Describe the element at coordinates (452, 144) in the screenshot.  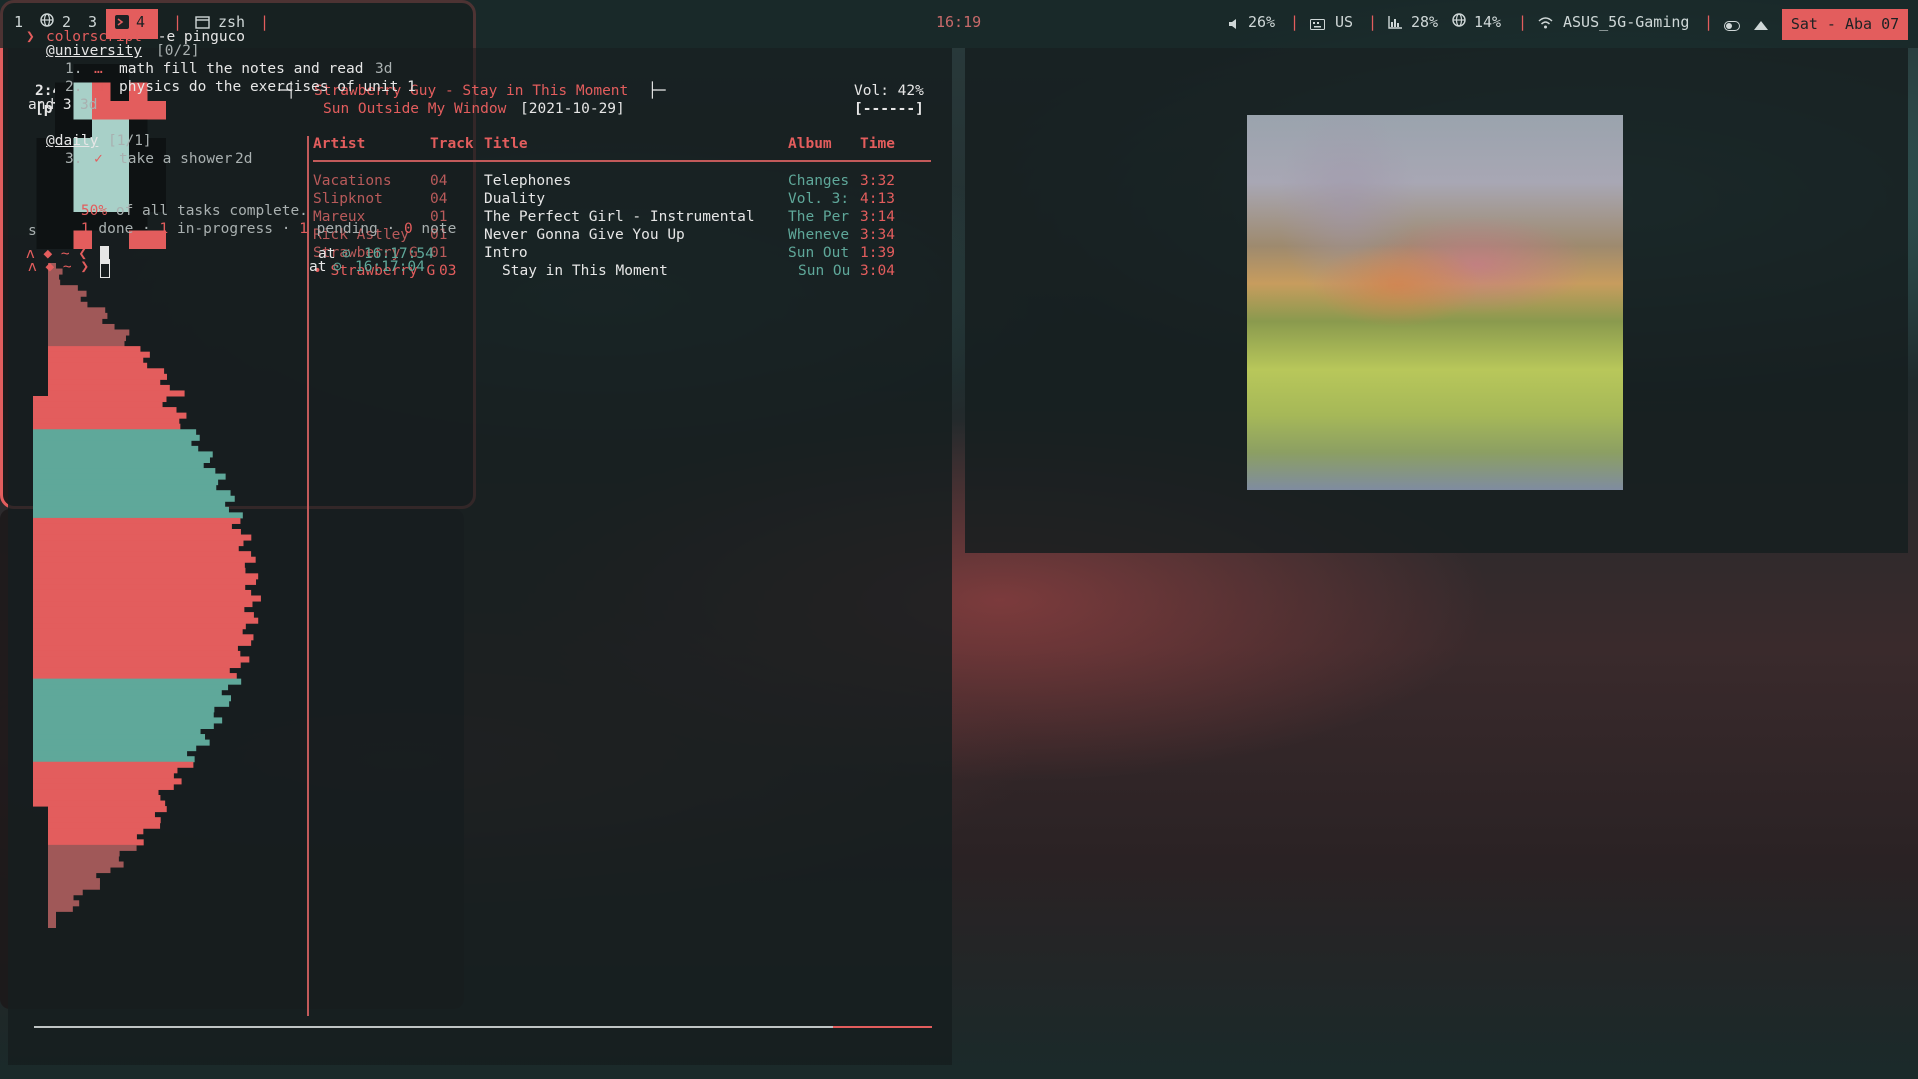
I see `col-header-track: Track` at that location.